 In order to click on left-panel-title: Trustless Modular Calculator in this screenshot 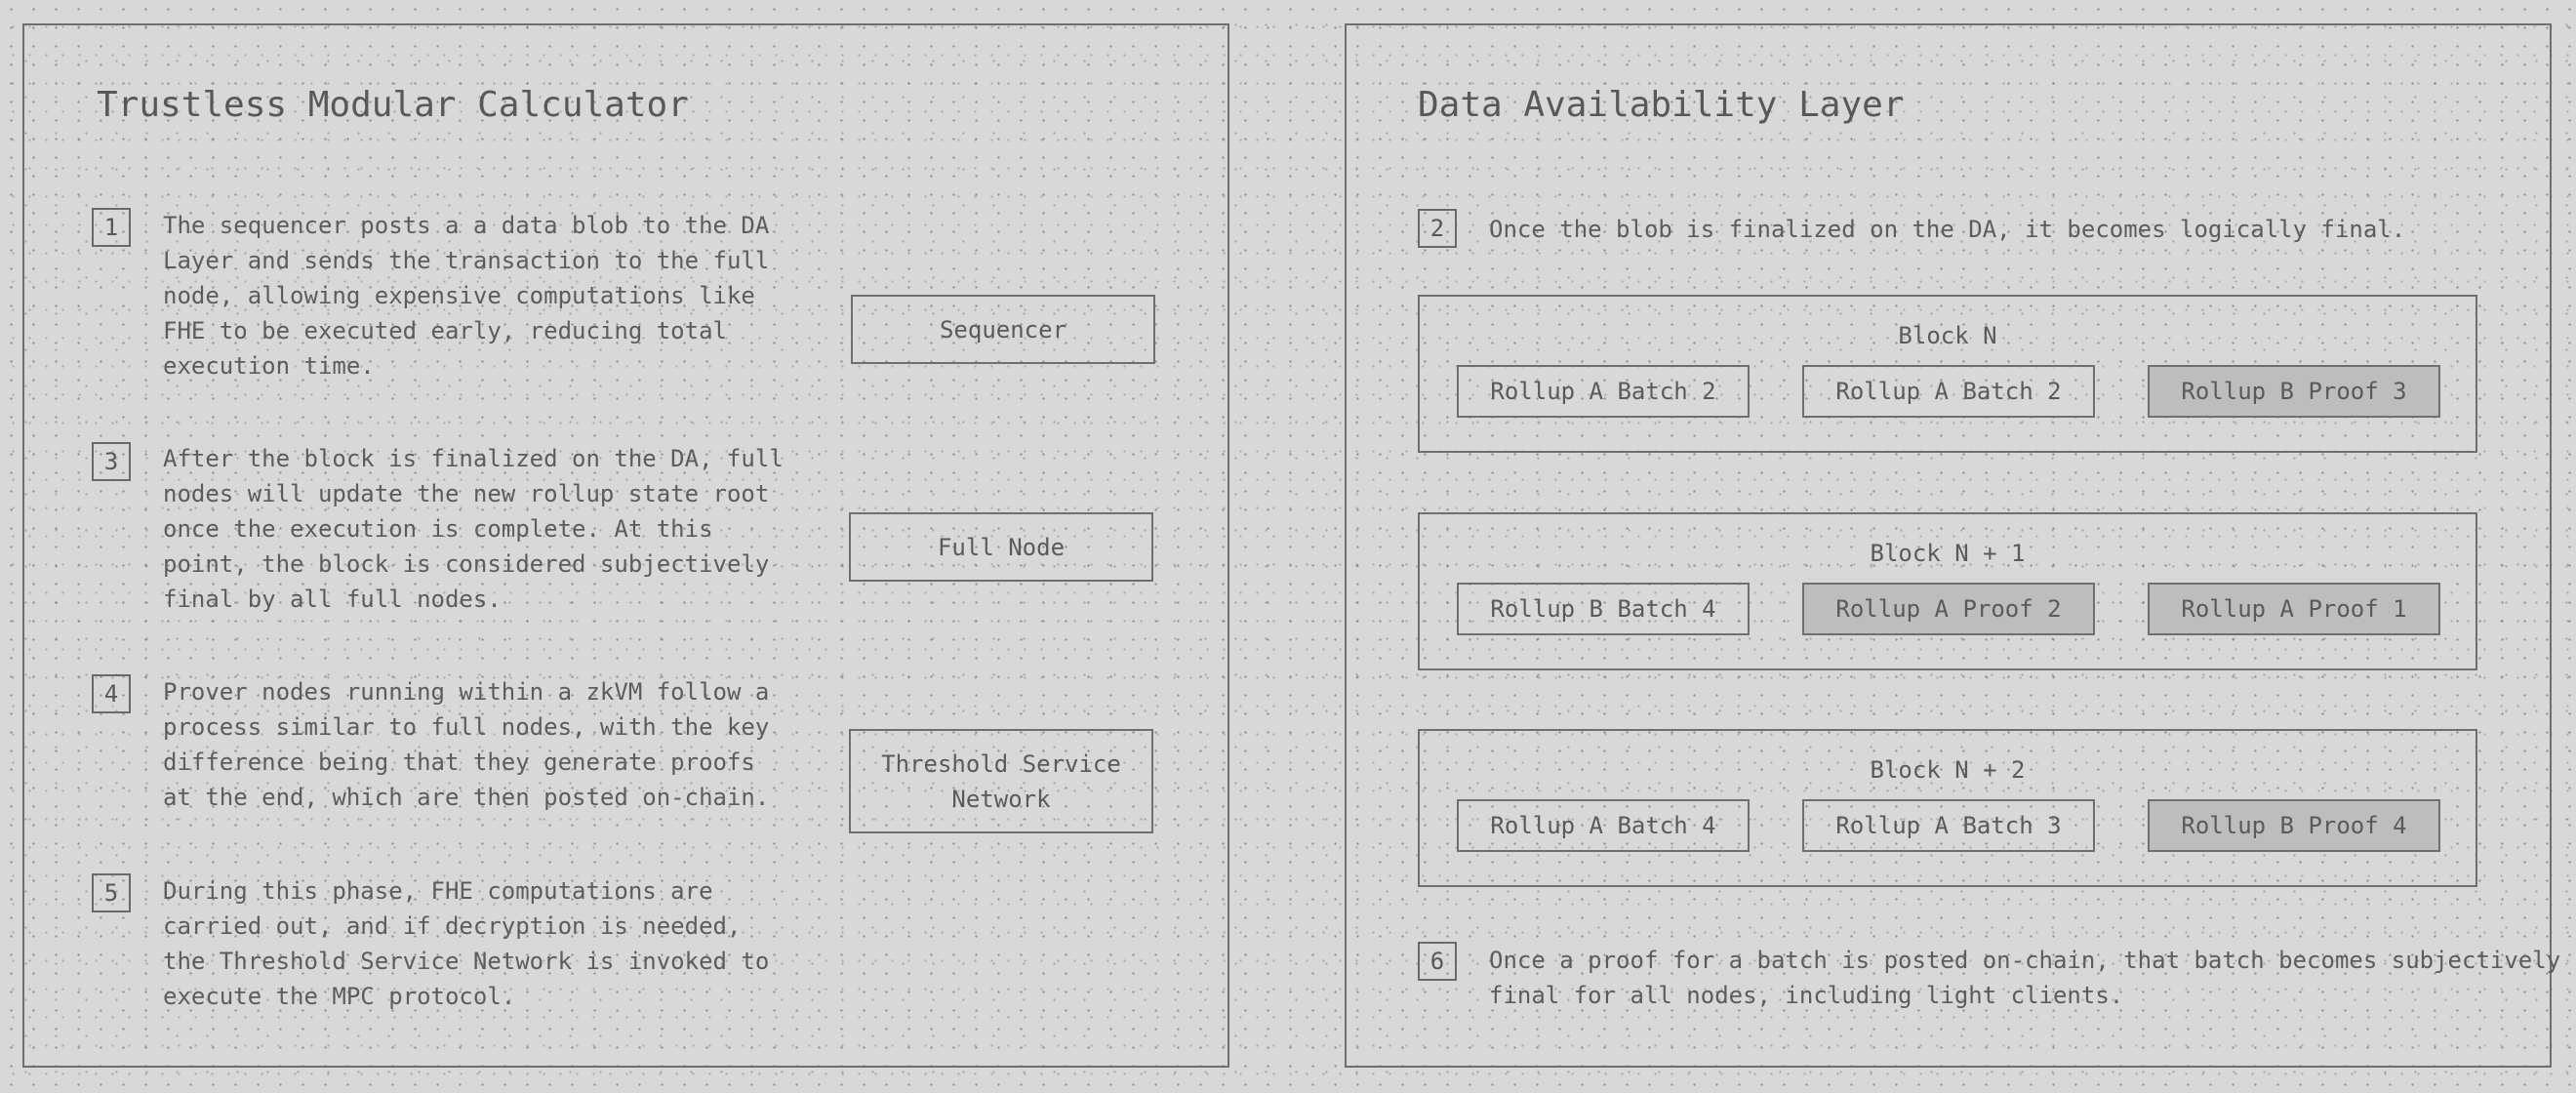, I will do `click(393, 105)`.